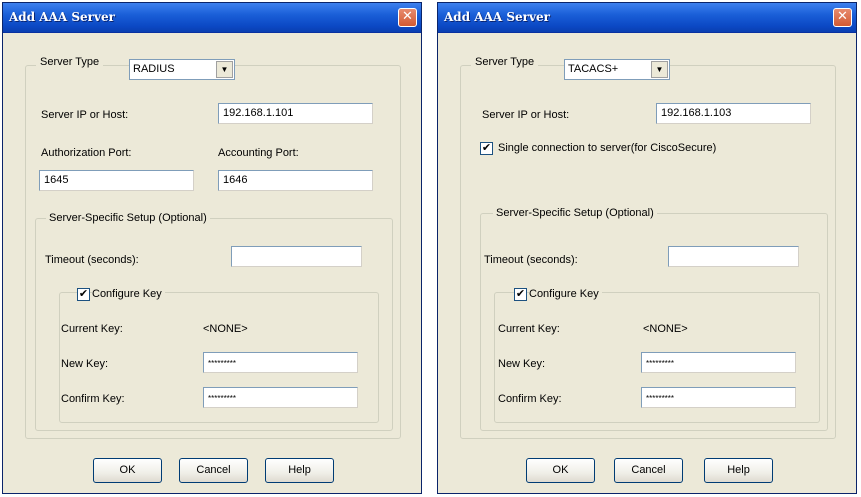  I want to click on server-ip-input: 192.168.1.101, so click(295, 113).